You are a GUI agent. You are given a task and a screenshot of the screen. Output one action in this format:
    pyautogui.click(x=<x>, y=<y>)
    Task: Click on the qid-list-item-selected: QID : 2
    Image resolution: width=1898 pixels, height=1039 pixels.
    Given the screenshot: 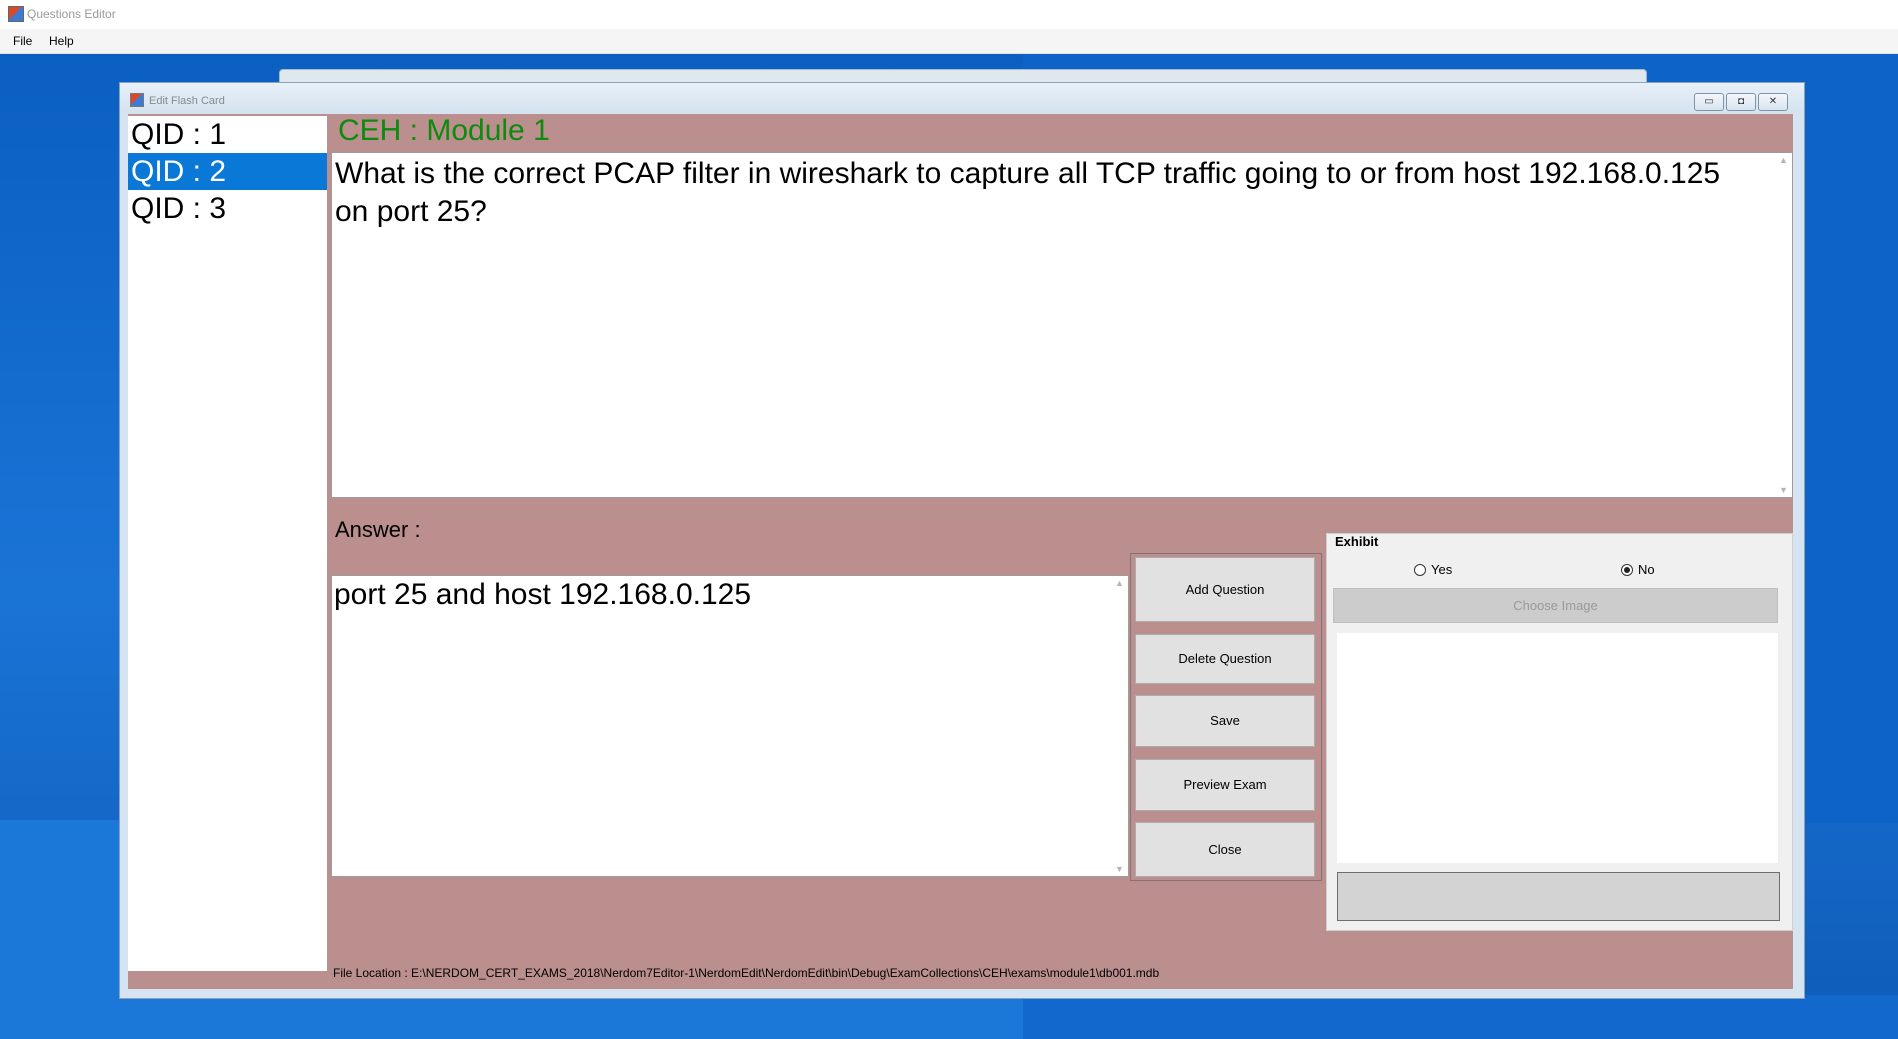 What is the action you would take?
    pyautogui.click(x=227, y=171)
    